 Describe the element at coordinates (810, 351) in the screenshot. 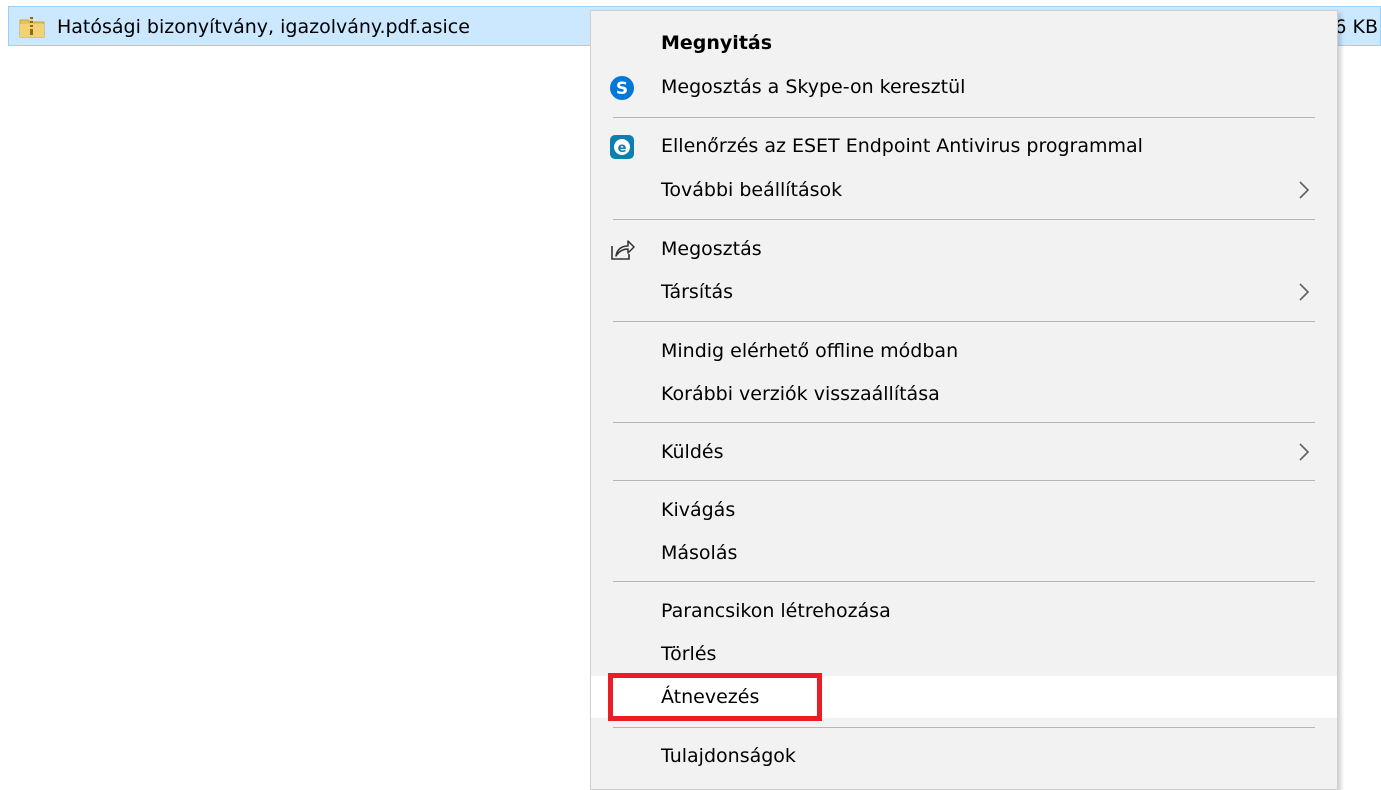

I see `menu-item-offline-label: Mindig elérhető offline módban` at that location.